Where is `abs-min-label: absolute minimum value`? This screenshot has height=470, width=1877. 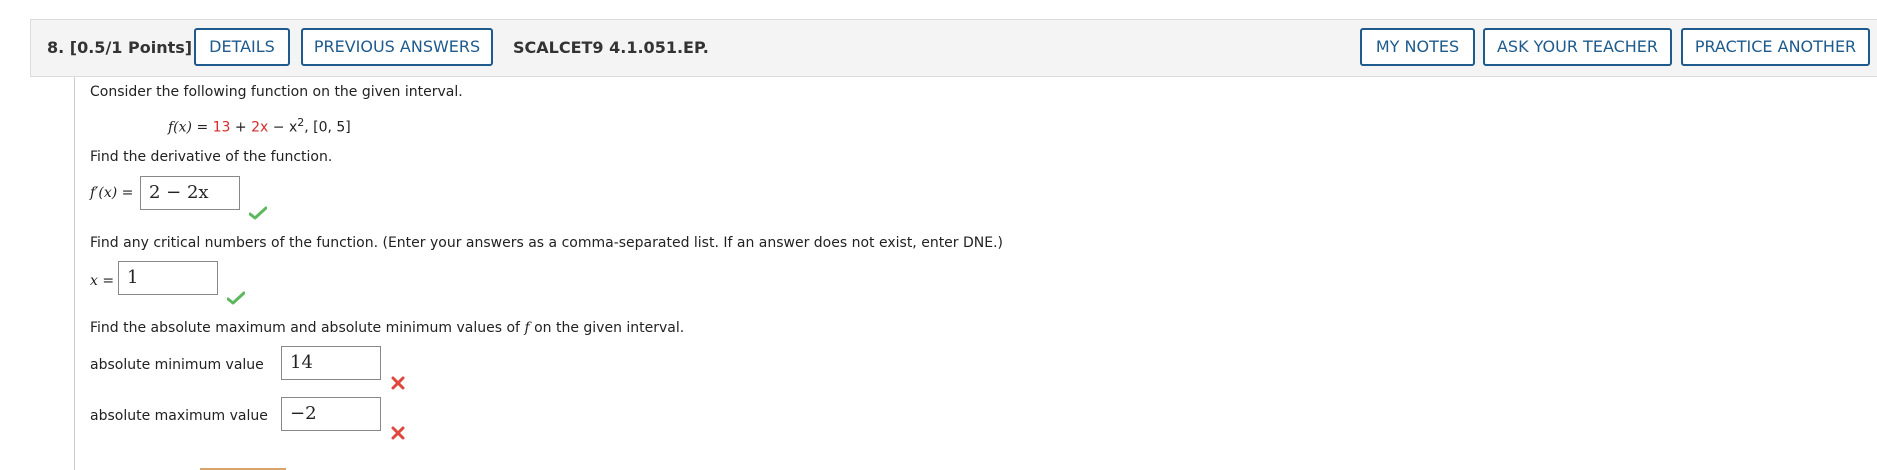 abs-min-label: absolute minimum value is located at coordinates (177, 365).